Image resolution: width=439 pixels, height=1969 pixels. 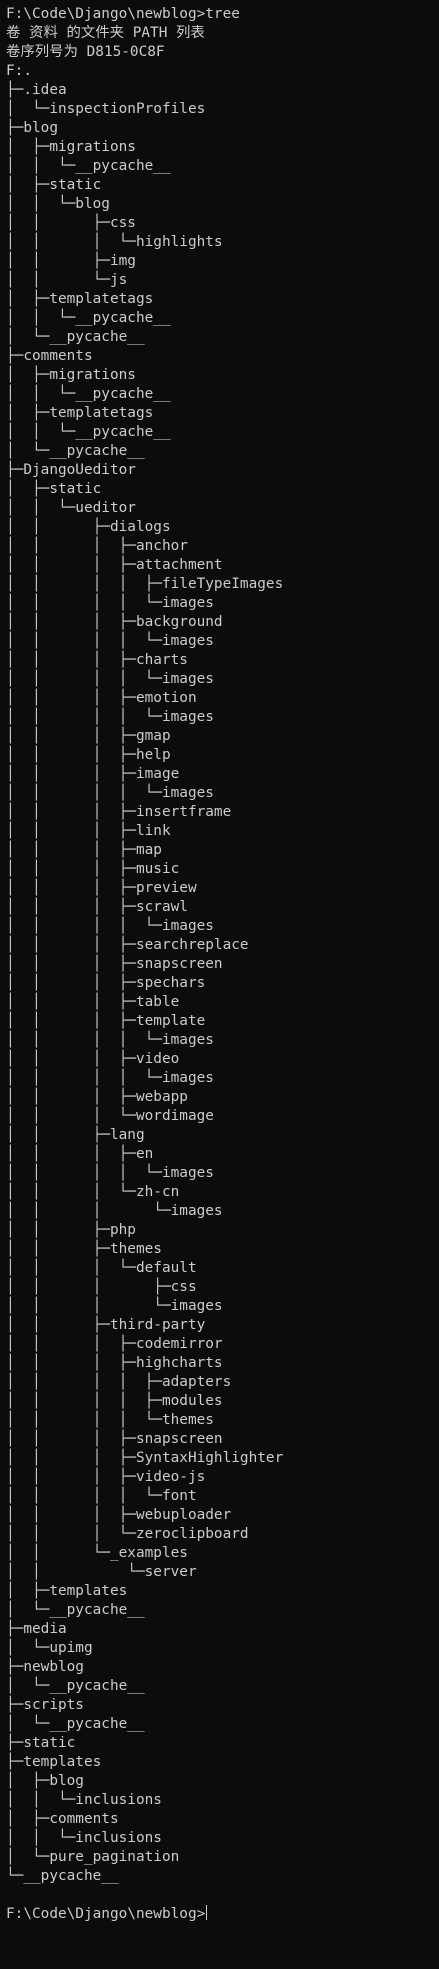 I want to click on line-text: ├─DjangoUeditor, so click(x=71, y=470).